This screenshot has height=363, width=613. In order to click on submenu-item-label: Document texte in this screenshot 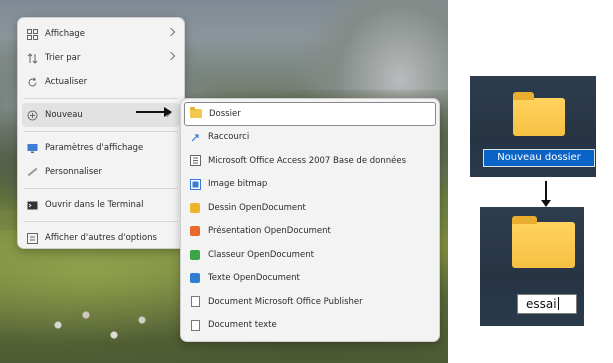, I will do `click(242, 325)`.